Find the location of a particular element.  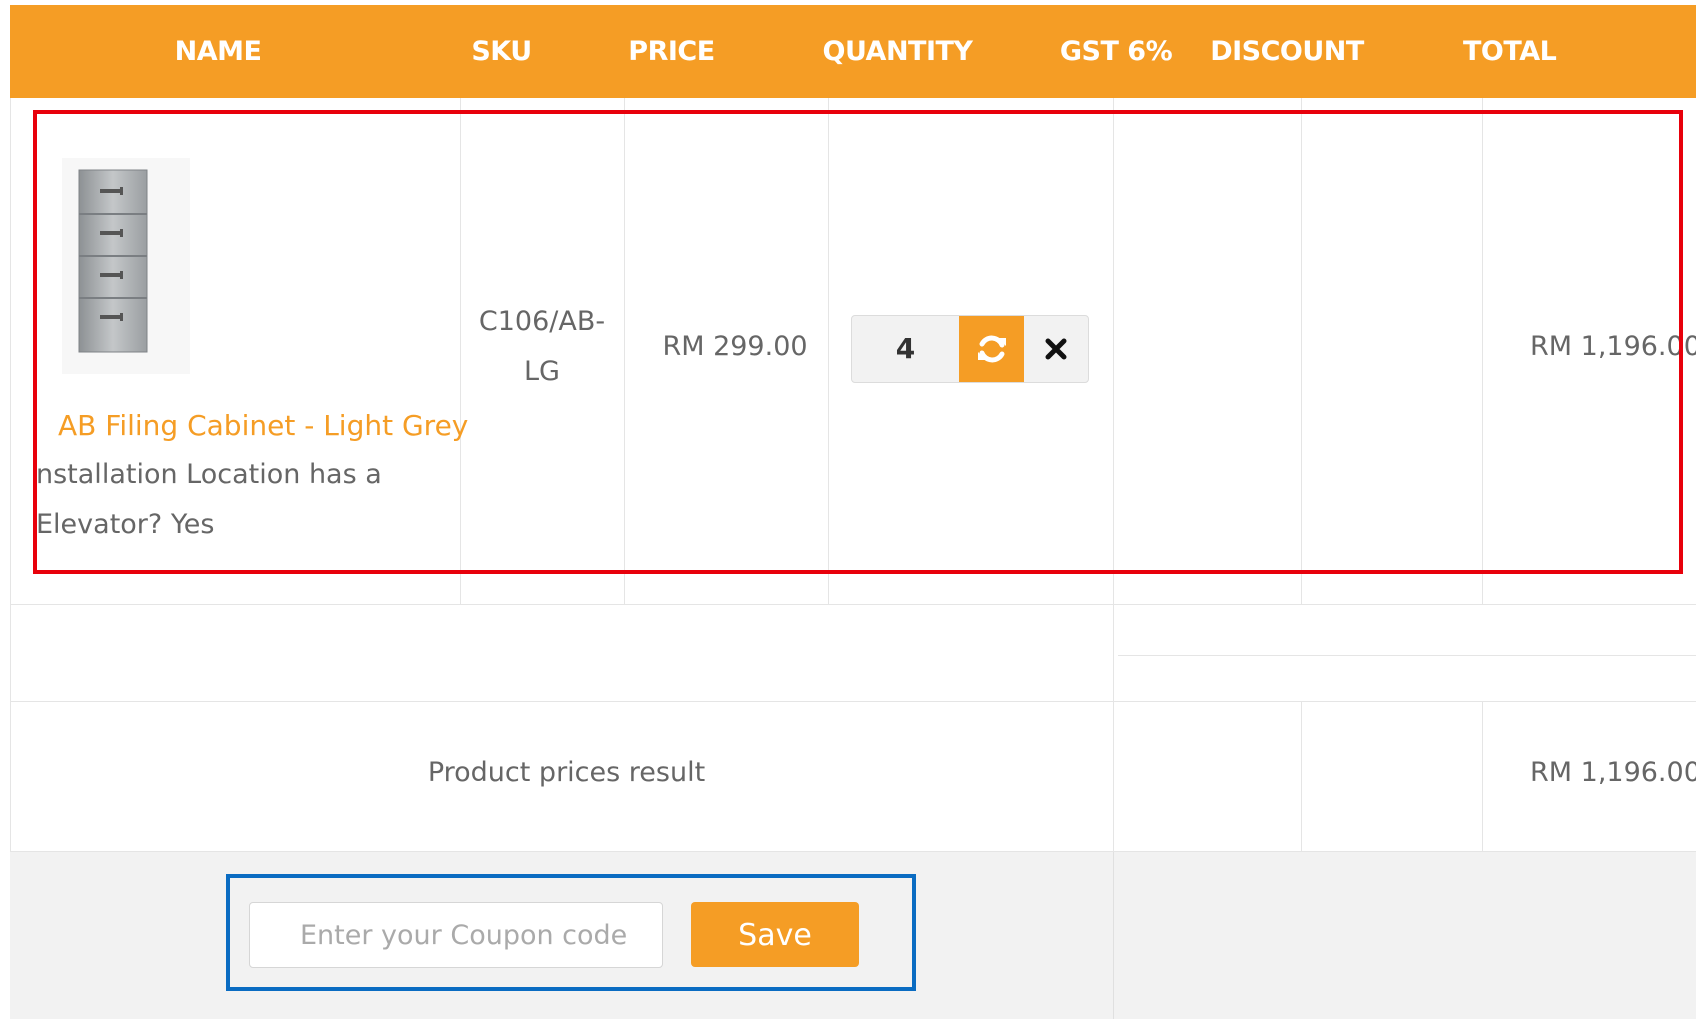

column-header-quantity: QUANTITY is located at coordinates (897, 51).